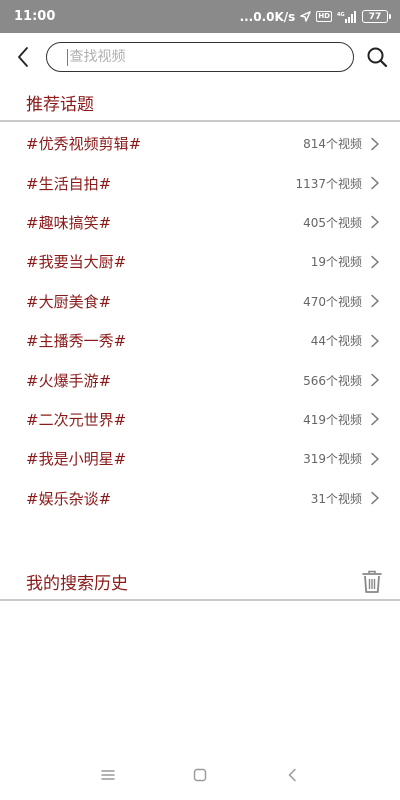 Image resolution: width=400 pixels, height=800 pixels. I want to click on topic-name: #生活自拍#, so click(69, 183).